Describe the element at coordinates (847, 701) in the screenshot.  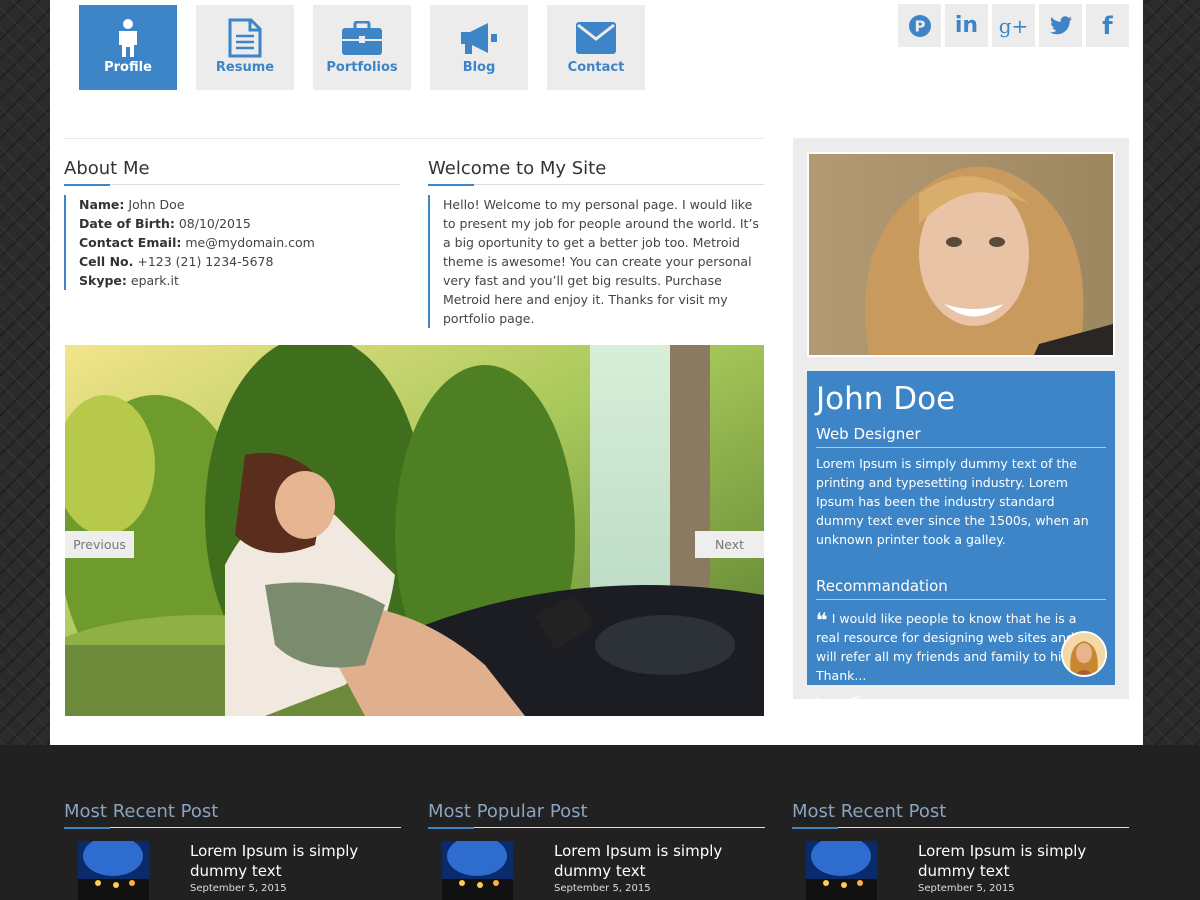
I see `testimonial-author: Lerry Ting` at that location.